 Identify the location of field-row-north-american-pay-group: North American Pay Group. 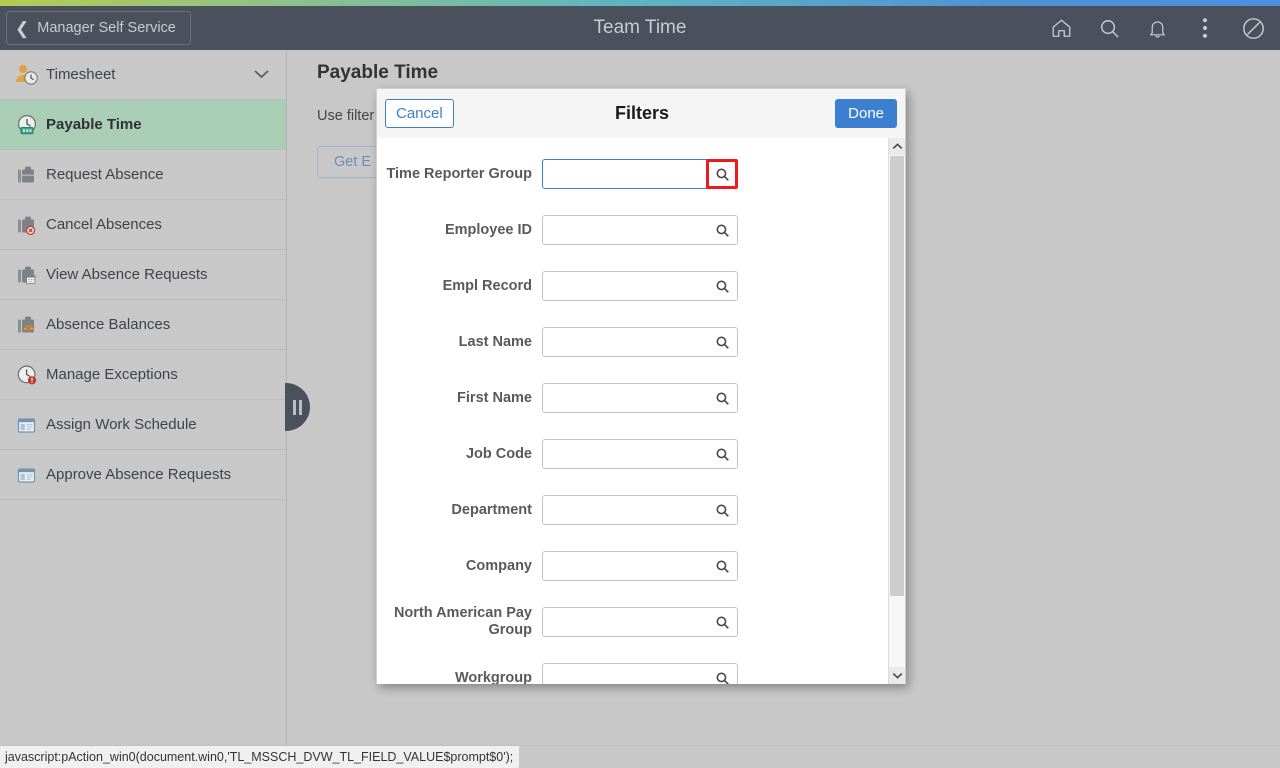
(633, 622).